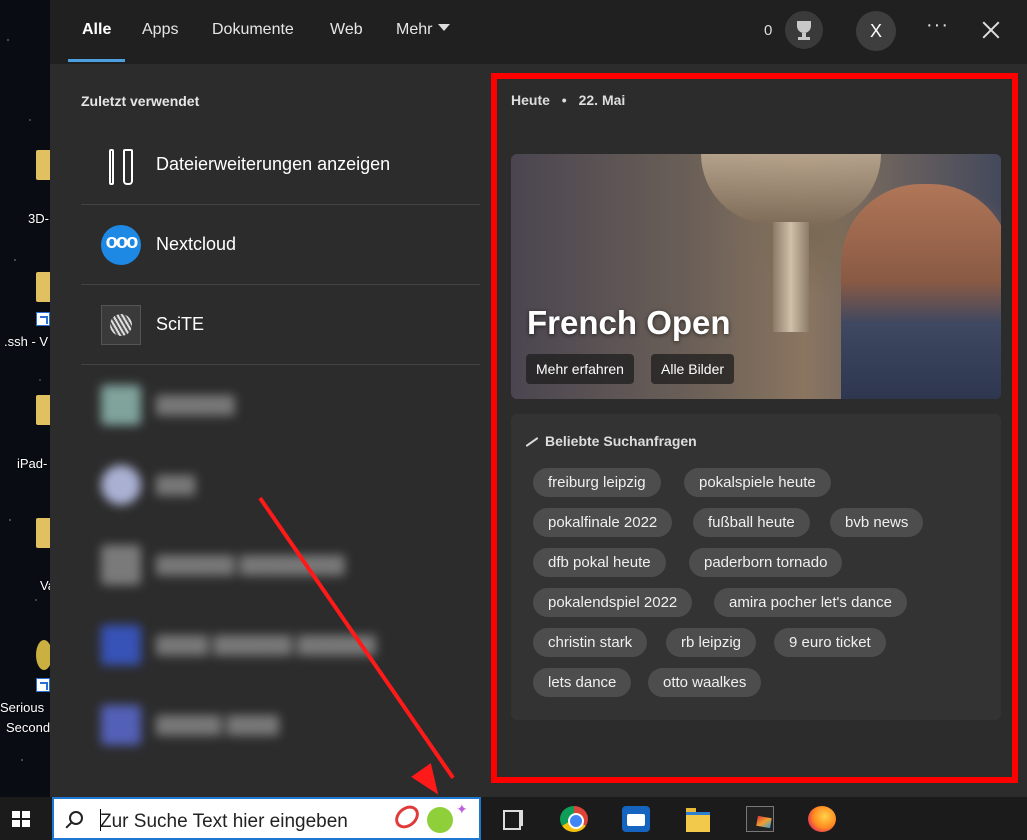 This screenshot has height=840, width=1027. Describe the element at coordinates (414, 29) in the screenshot. I see `tab-more-label: Mehr` at that location.